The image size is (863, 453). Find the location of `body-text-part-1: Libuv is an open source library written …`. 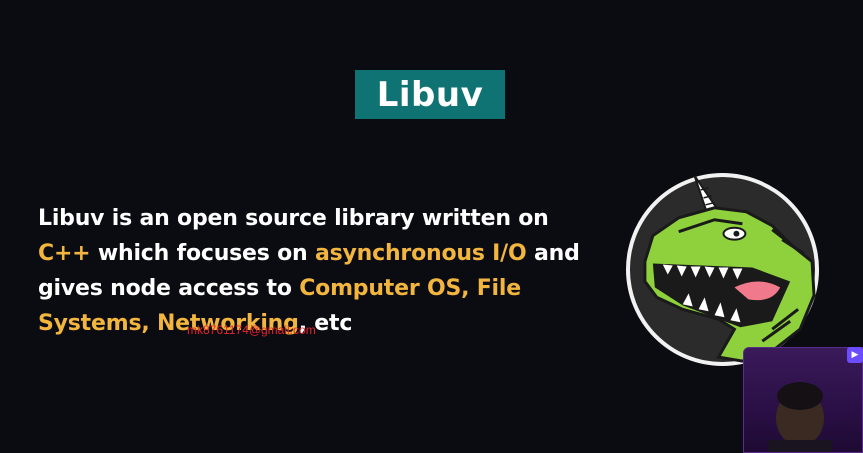

body-text-part-1: Libuv is an open source library written … is located at coordinates (293, 218).